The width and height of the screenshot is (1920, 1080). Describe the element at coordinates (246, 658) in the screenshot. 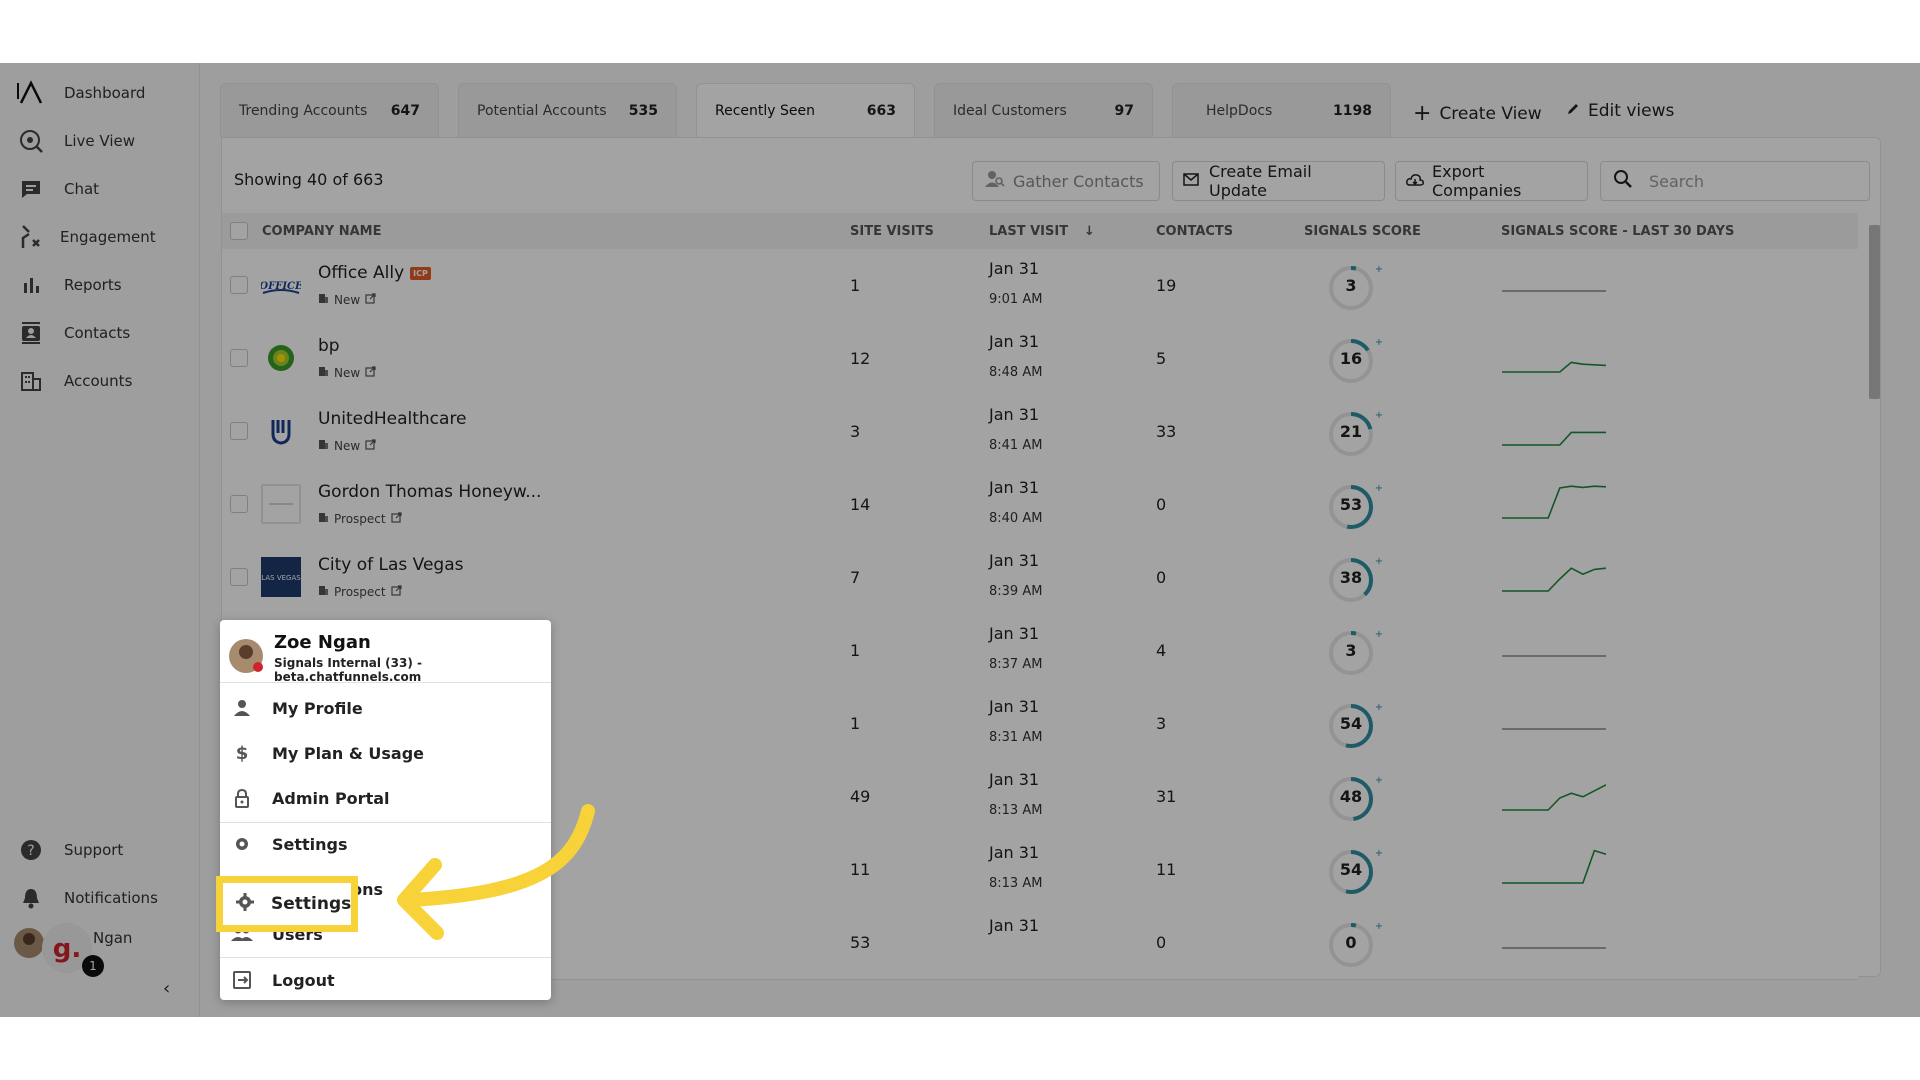

I see `user-avatar` at that location.